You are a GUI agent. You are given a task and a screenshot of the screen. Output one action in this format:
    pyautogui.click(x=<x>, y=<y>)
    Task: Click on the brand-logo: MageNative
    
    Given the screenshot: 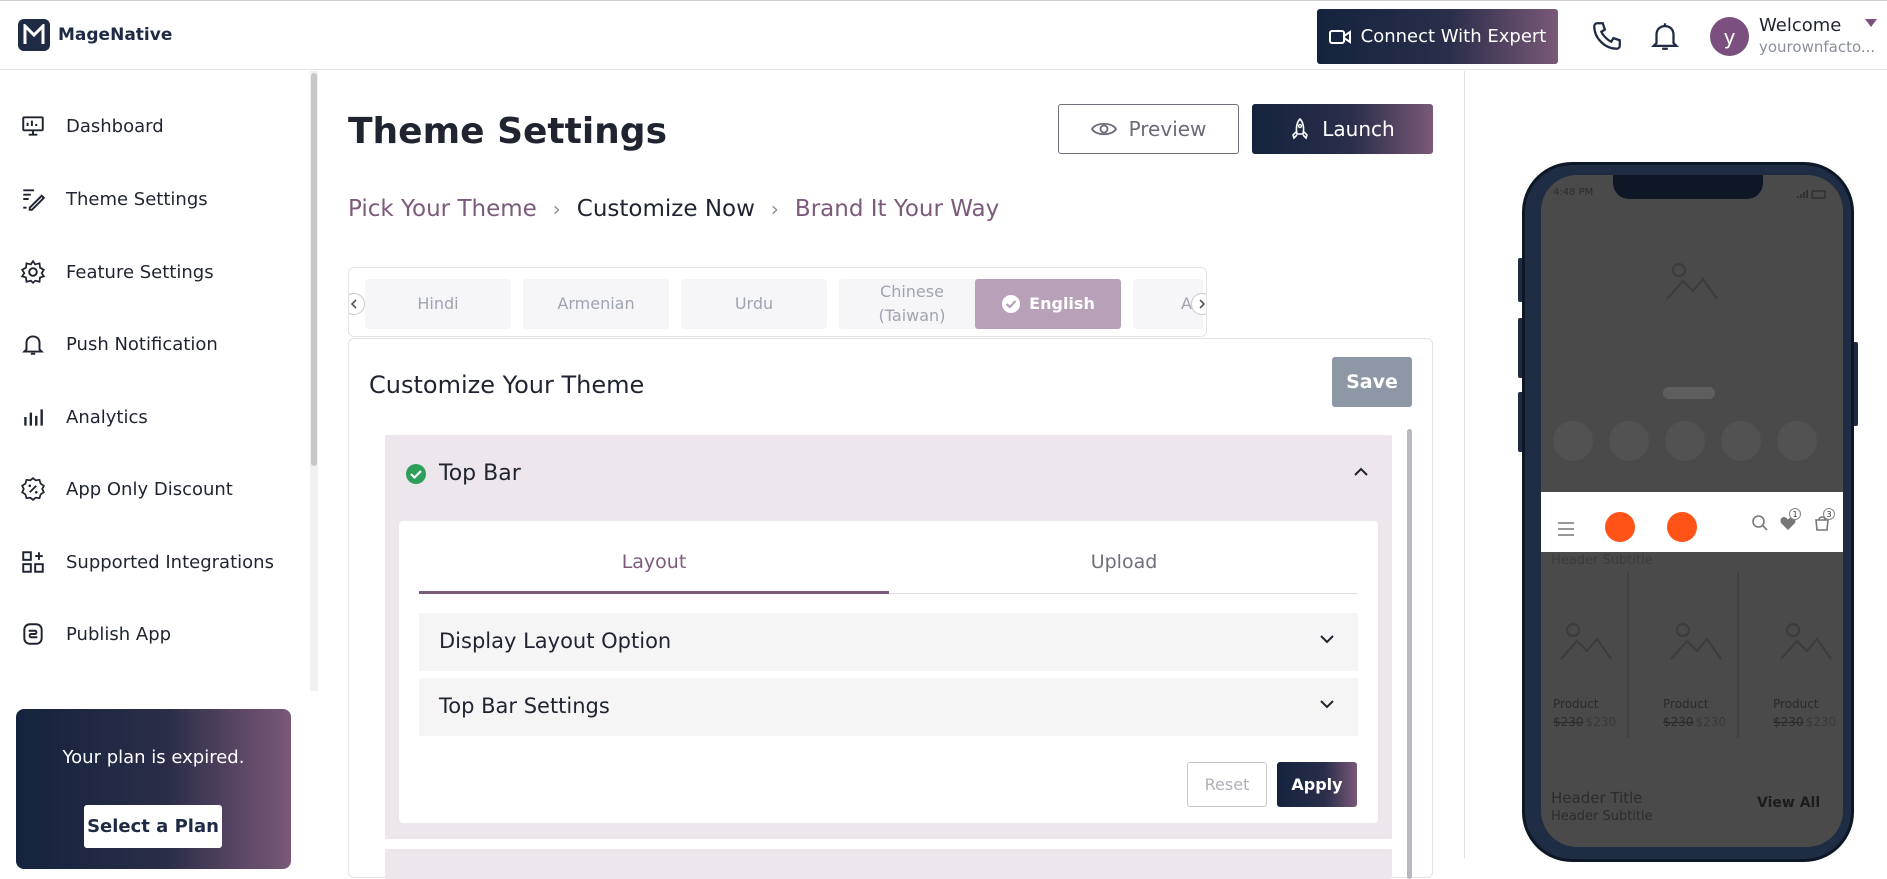 What is the action you would take?
    pyautogui.click(x=95, y=35)
    